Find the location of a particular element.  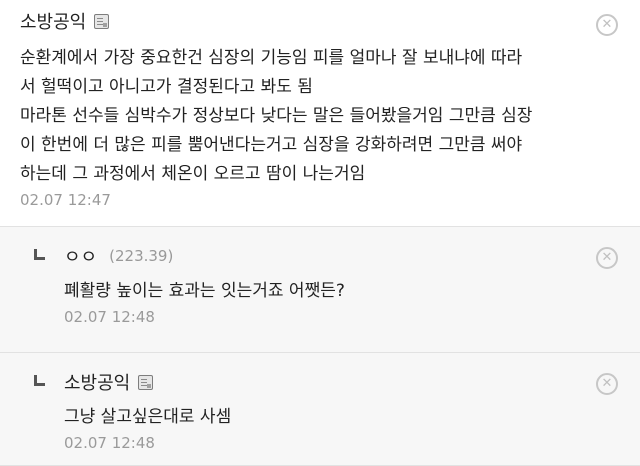

reply-header: ㅇㅇ (223.39) is located at coordinates (352, 256).